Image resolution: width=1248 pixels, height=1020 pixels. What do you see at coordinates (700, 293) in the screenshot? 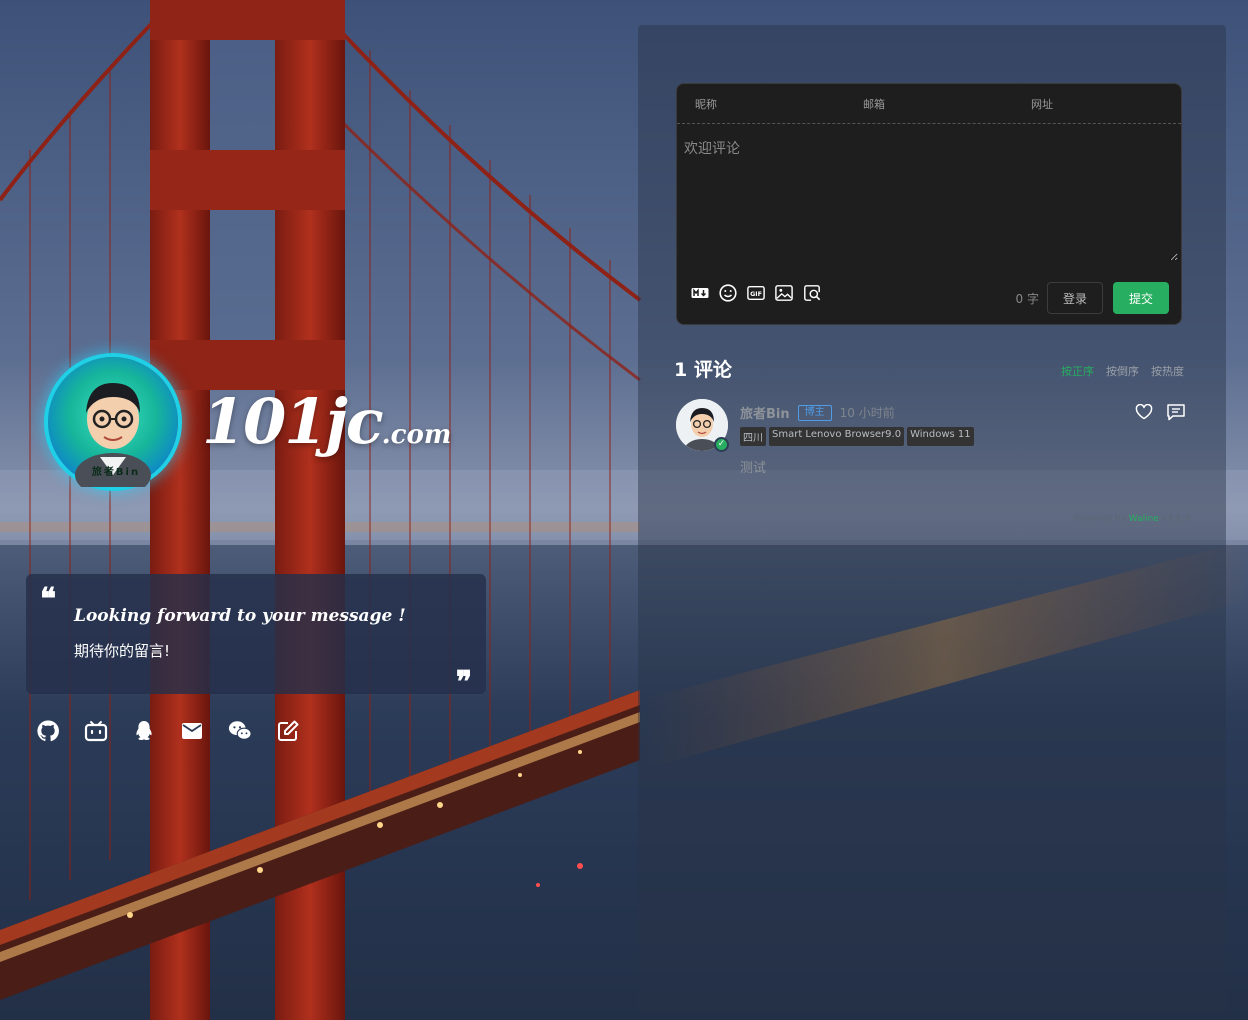
I see `markdown-icon` at bounding box center [700, 293].